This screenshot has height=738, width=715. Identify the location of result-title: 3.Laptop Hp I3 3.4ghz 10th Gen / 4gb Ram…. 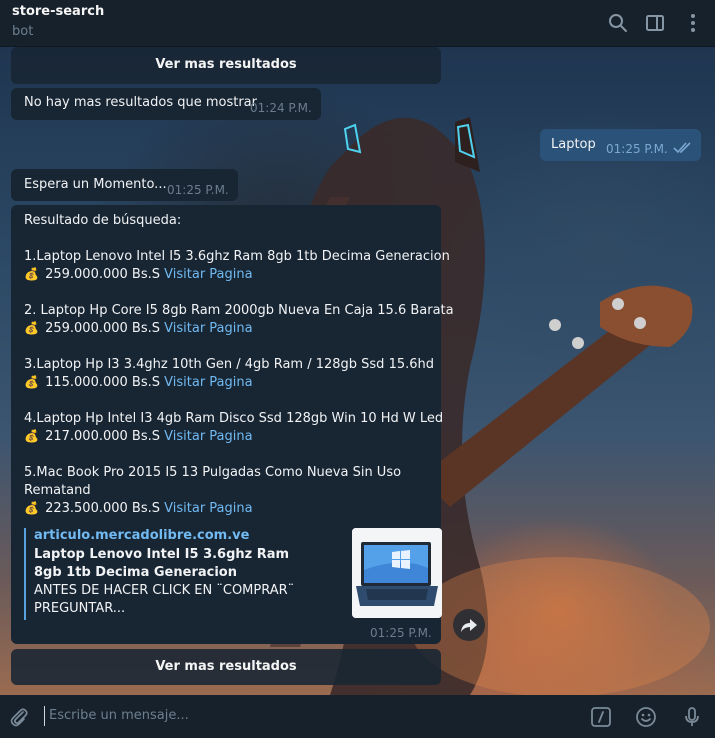
(229, 364).